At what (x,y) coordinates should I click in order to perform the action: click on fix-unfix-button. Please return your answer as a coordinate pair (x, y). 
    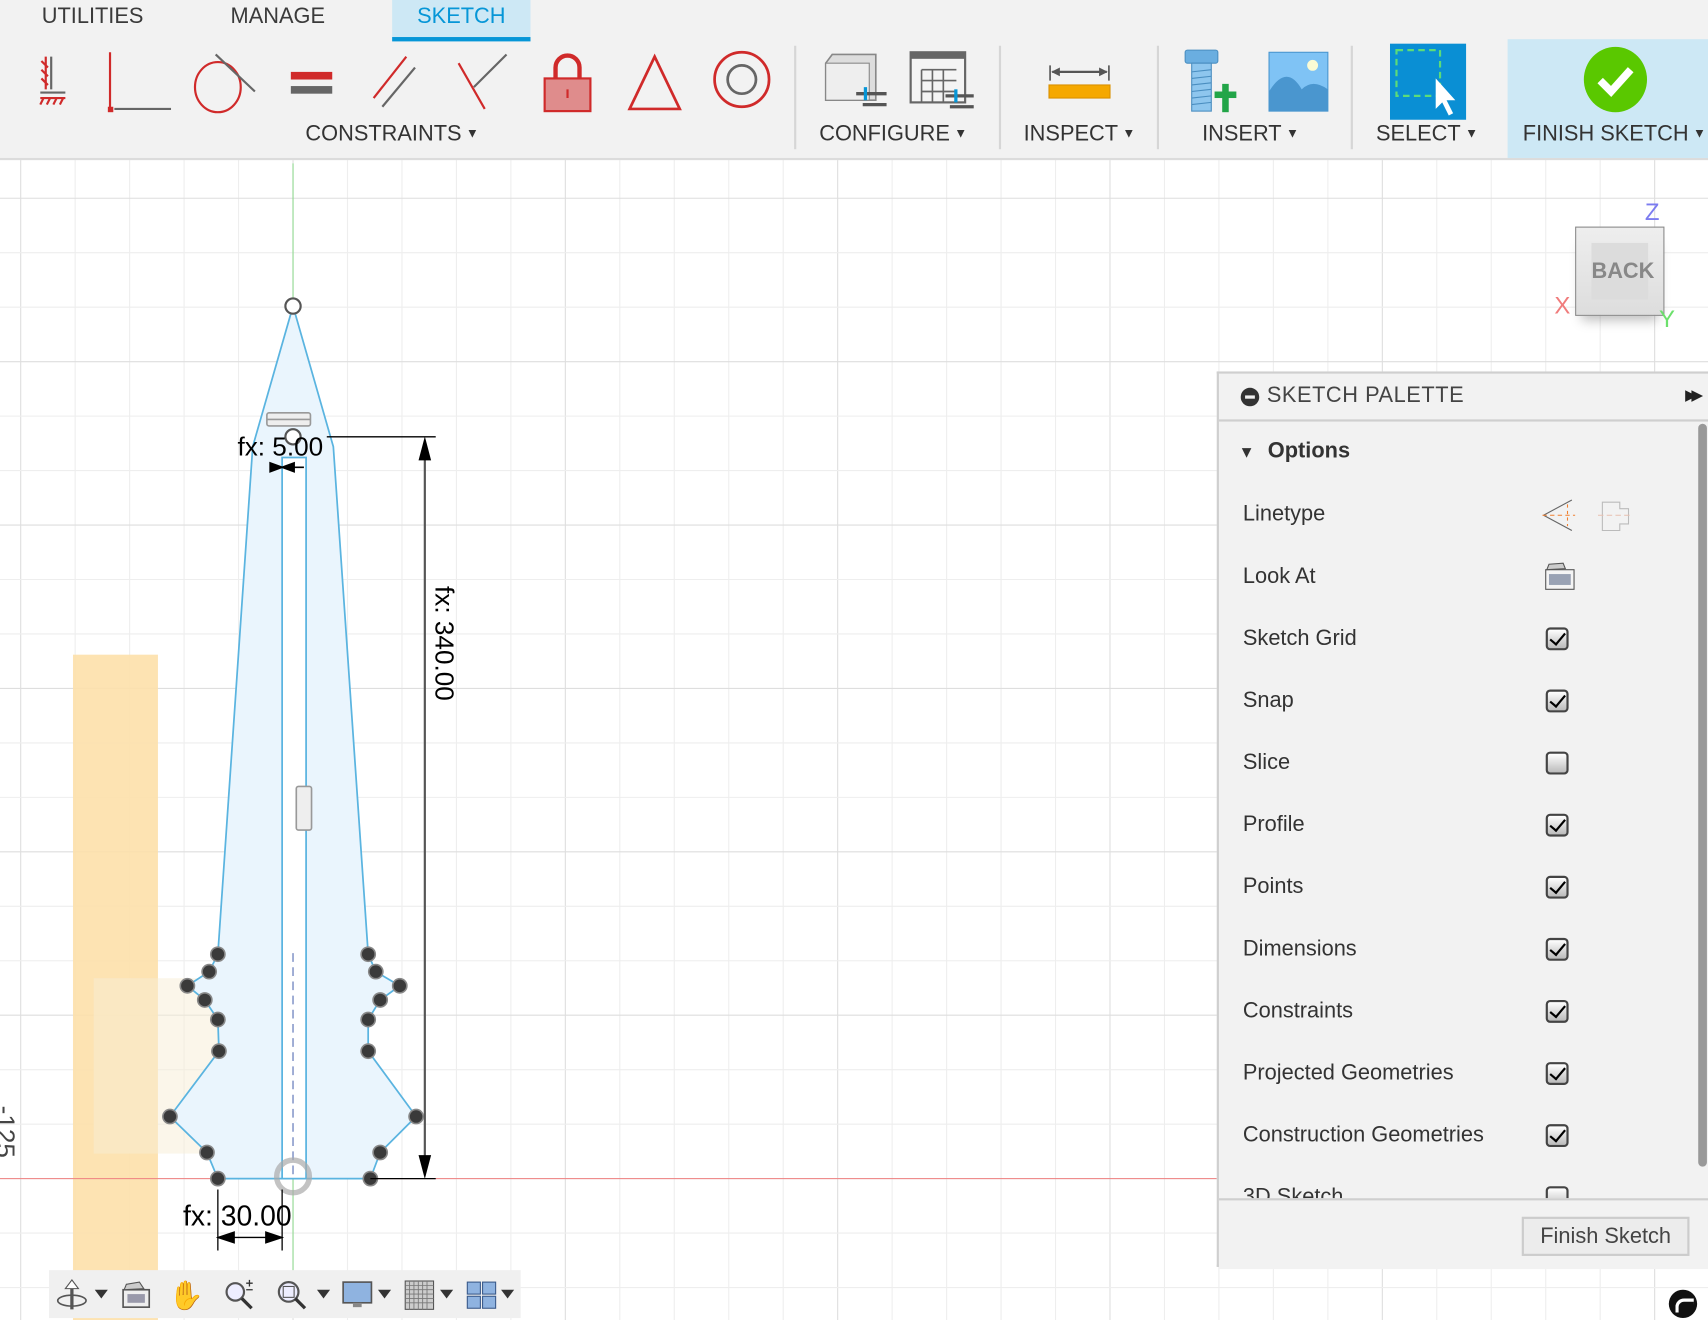
    Looking at the image, I should click on (568, 82).